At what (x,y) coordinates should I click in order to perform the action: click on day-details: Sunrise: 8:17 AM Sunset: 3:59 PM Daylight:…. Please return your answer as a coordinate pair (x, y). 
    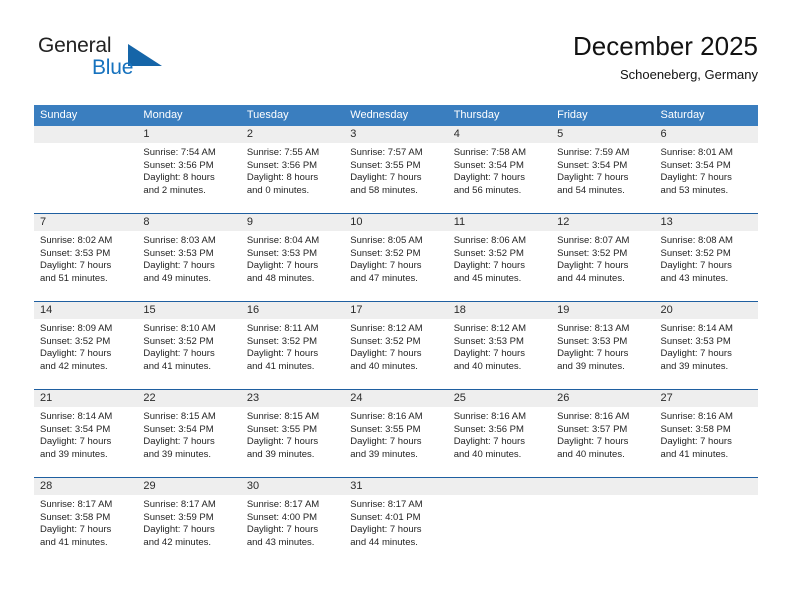
    Looking at the image, I should click on (188, 527).